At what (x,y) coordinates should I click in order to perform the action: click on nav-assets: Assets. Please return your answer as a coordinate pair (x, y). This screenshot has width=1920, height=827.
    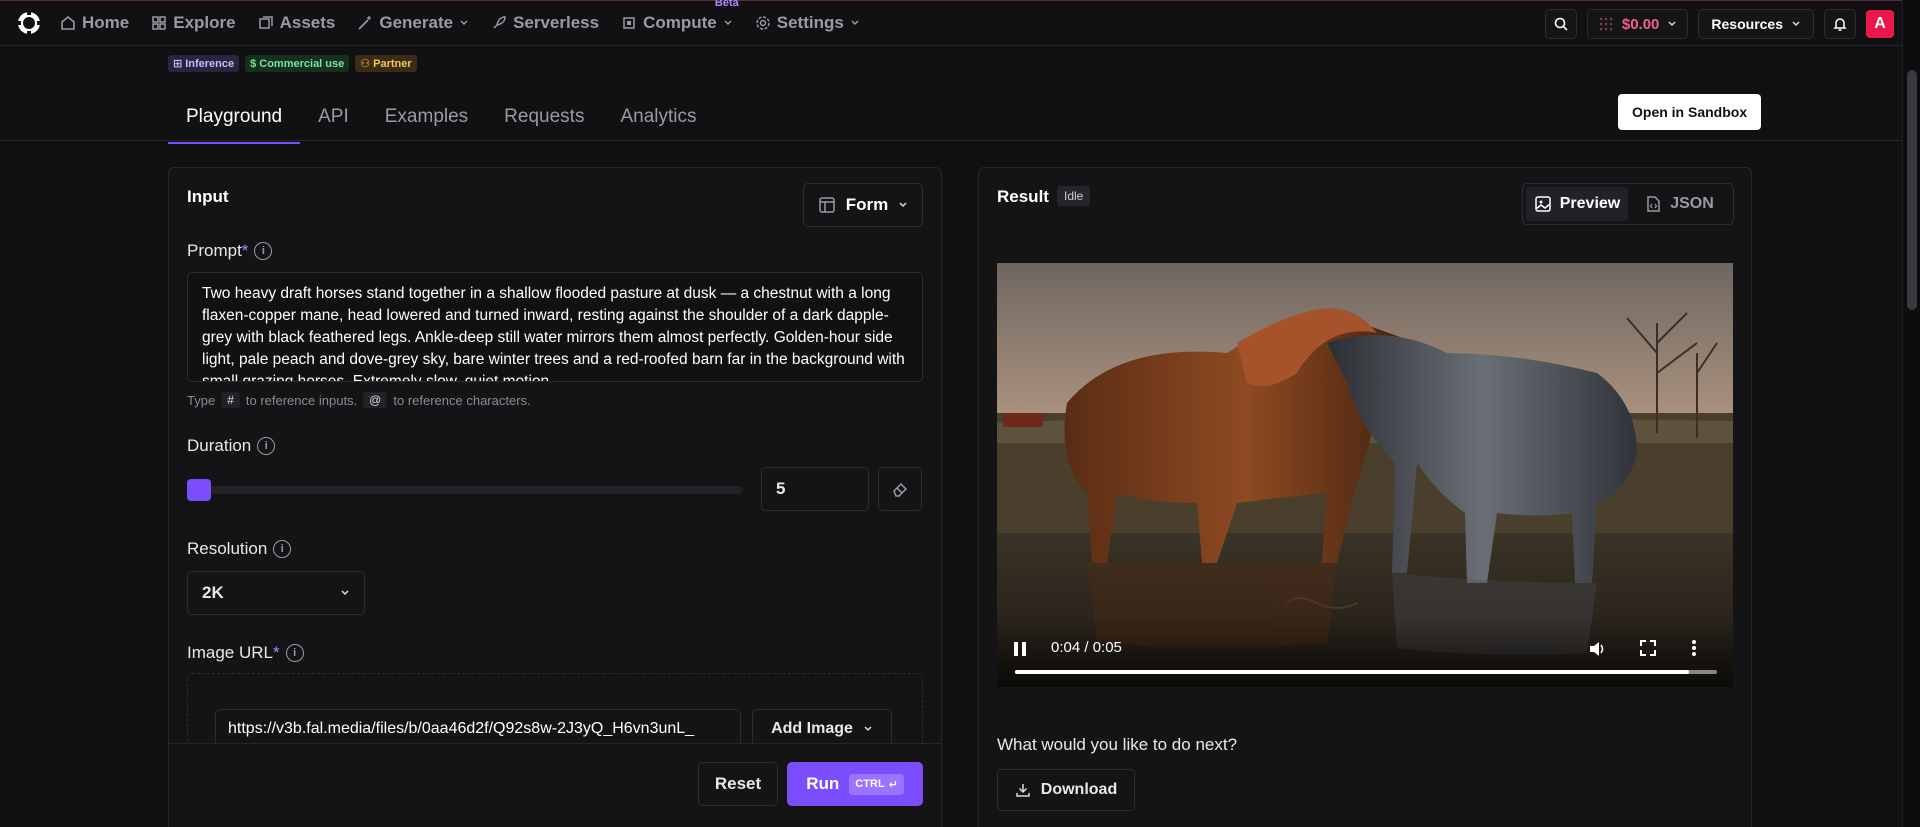
    Looking at the image, I should click on (297, 23).